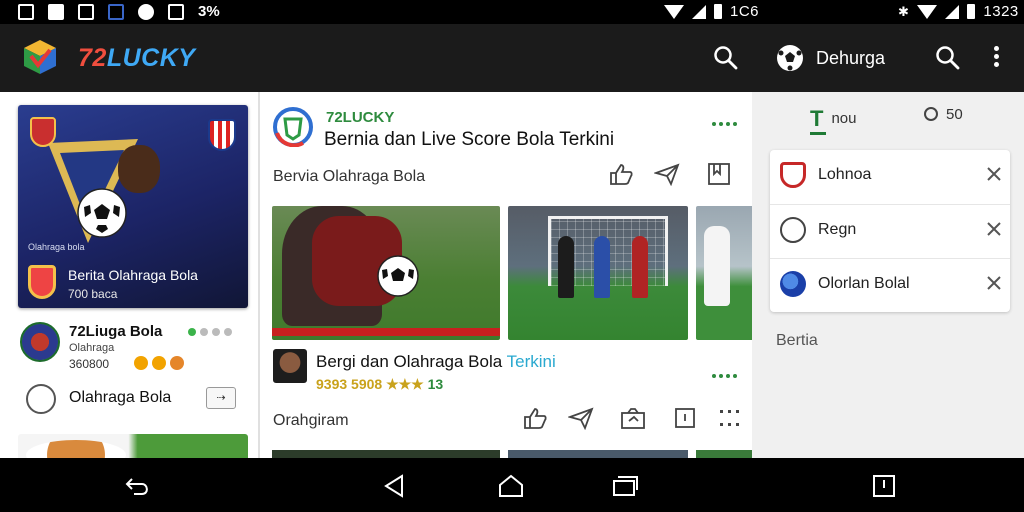  I want to click on flag-icon, so click(116, 11).